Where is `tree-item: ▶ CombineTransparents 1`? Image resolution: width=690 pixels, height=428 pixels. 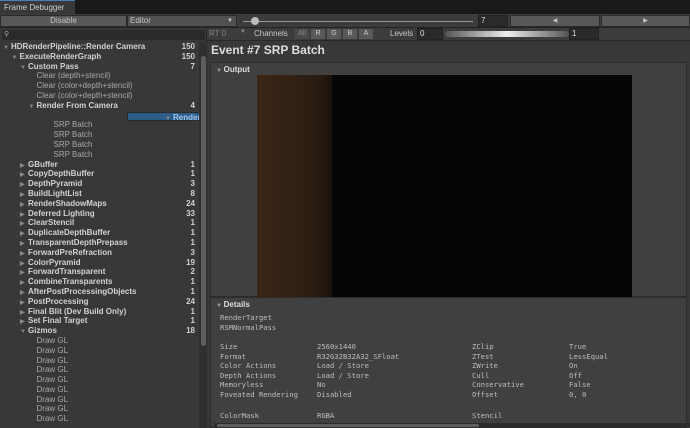 tree-item: ▶ CombineTransparents 1 is located at coordinates (99, 282).